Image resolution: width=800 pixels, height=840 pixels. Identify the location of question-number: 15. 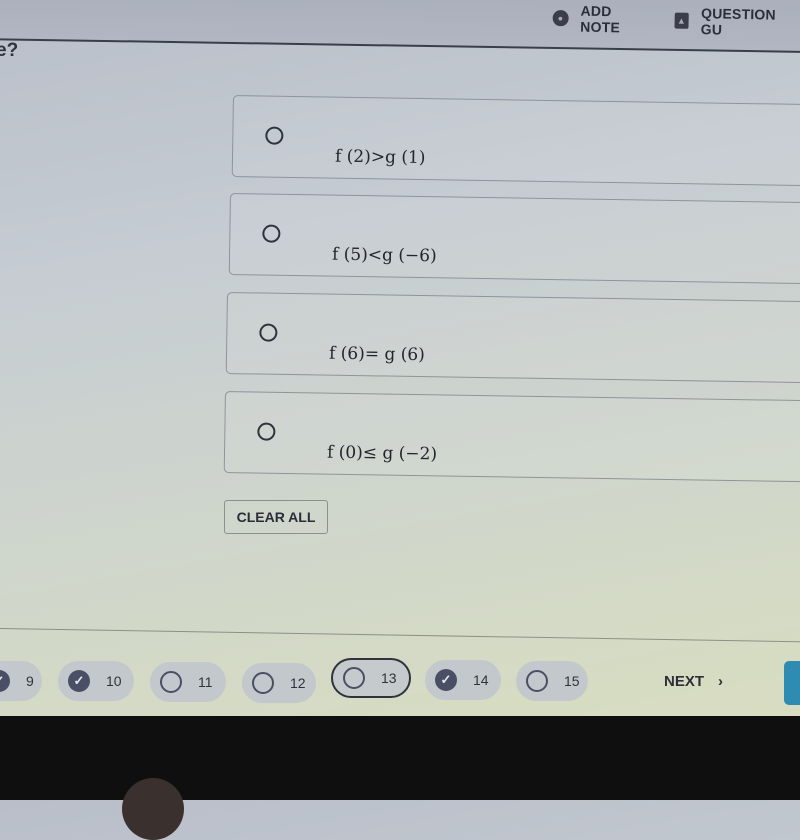
(572, 681).